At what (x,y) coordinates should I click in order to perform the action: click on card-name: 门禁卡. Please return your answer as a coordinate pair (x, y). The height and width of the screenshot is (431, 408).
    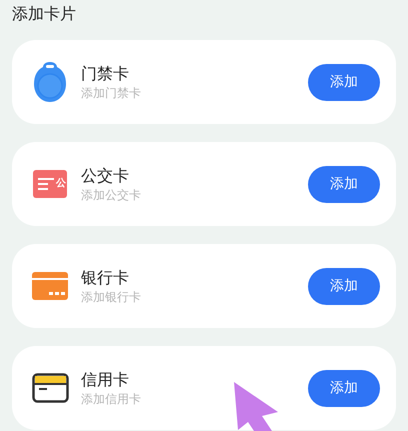
    Looking at the image, I should click on (105, 74).